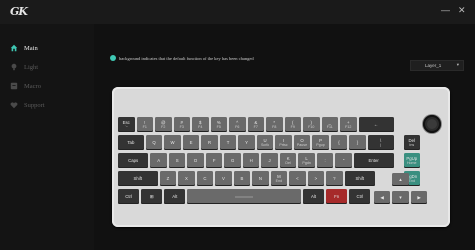 The height and width of the screenshot is (250, 475). I want to click on key-label: Shift, so click(138, 178).